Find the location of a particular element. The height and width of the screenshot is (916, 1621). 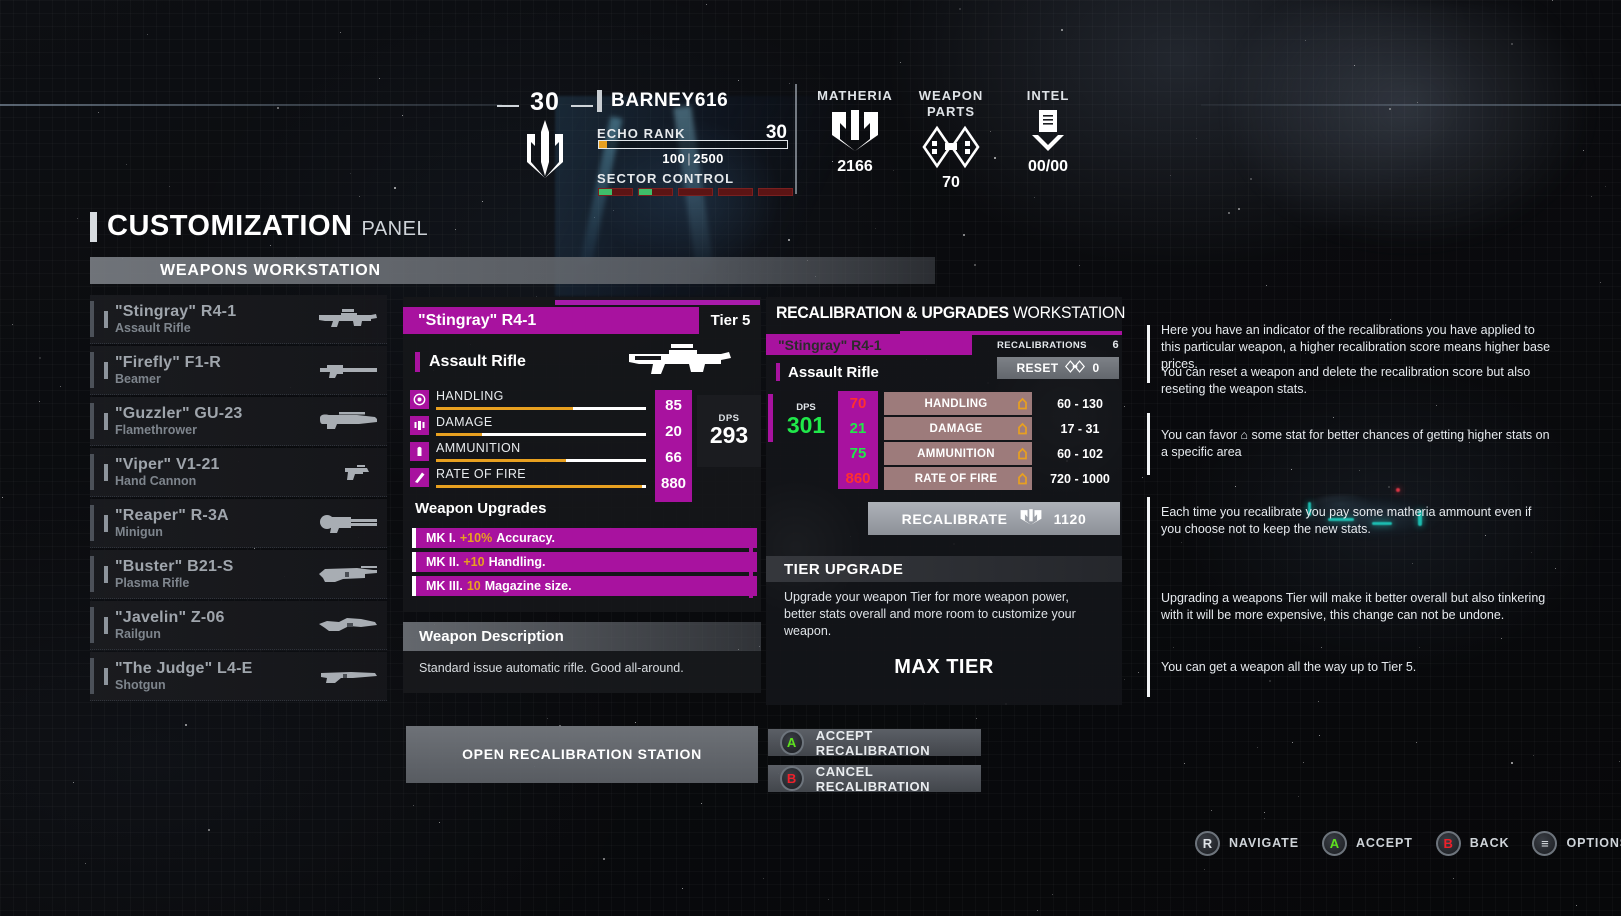

weapon-class-row: Assault Rifle is located at coordinates (470, 362).